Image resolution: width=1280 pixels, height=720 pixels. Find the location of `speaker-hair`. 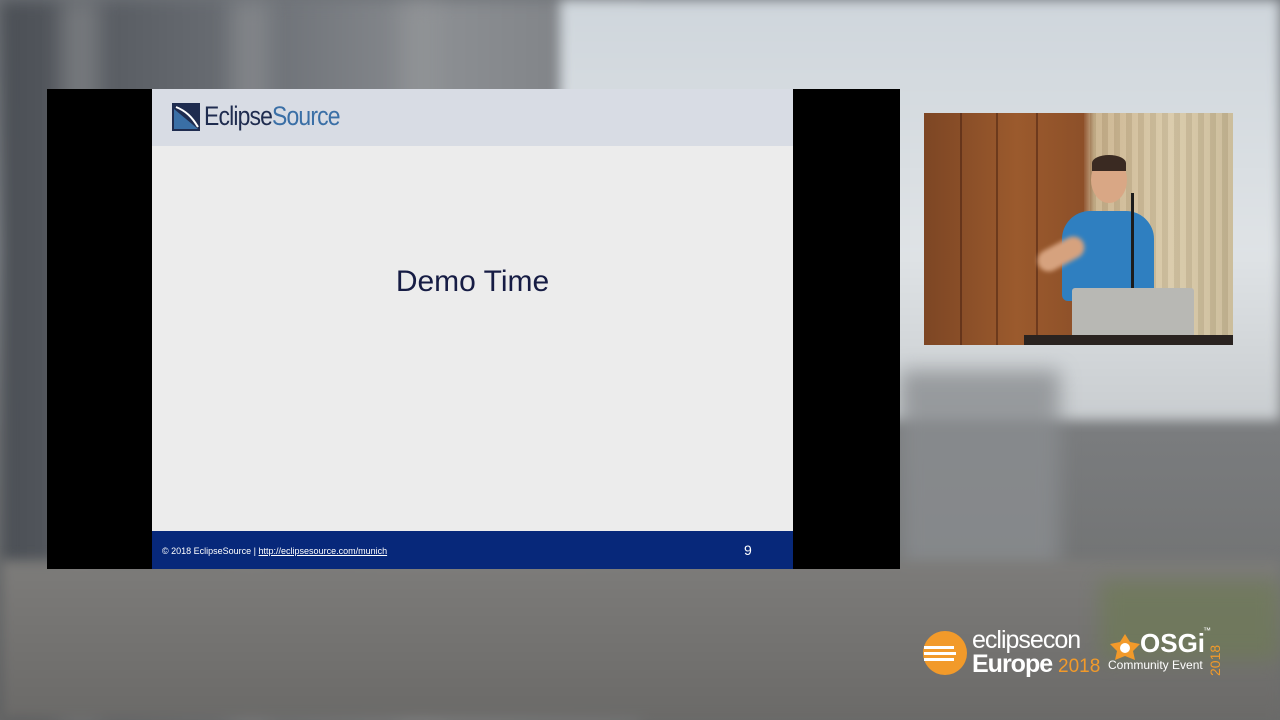

speaker-hair is located at coordinates (1109, 163).